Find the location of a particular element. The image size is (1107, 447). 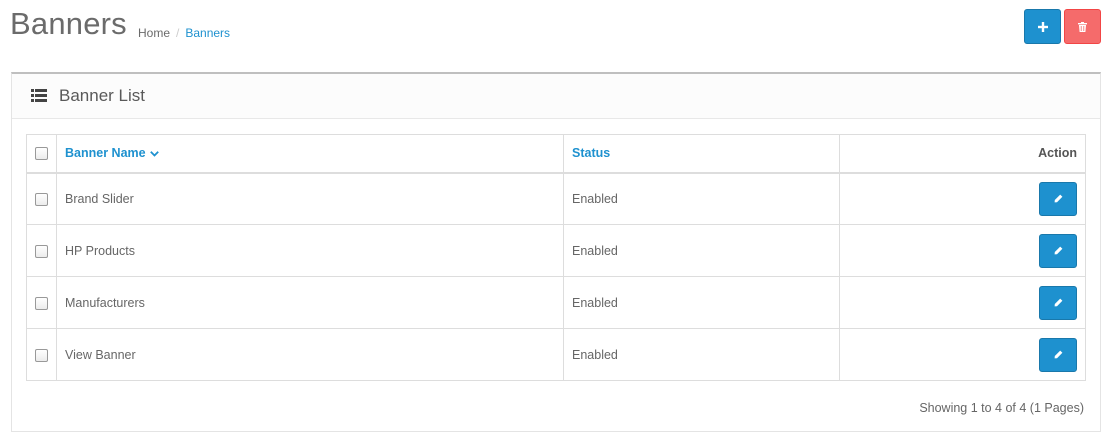

table-row: Manufacturers Enabled is located at coordinates (556, 302).